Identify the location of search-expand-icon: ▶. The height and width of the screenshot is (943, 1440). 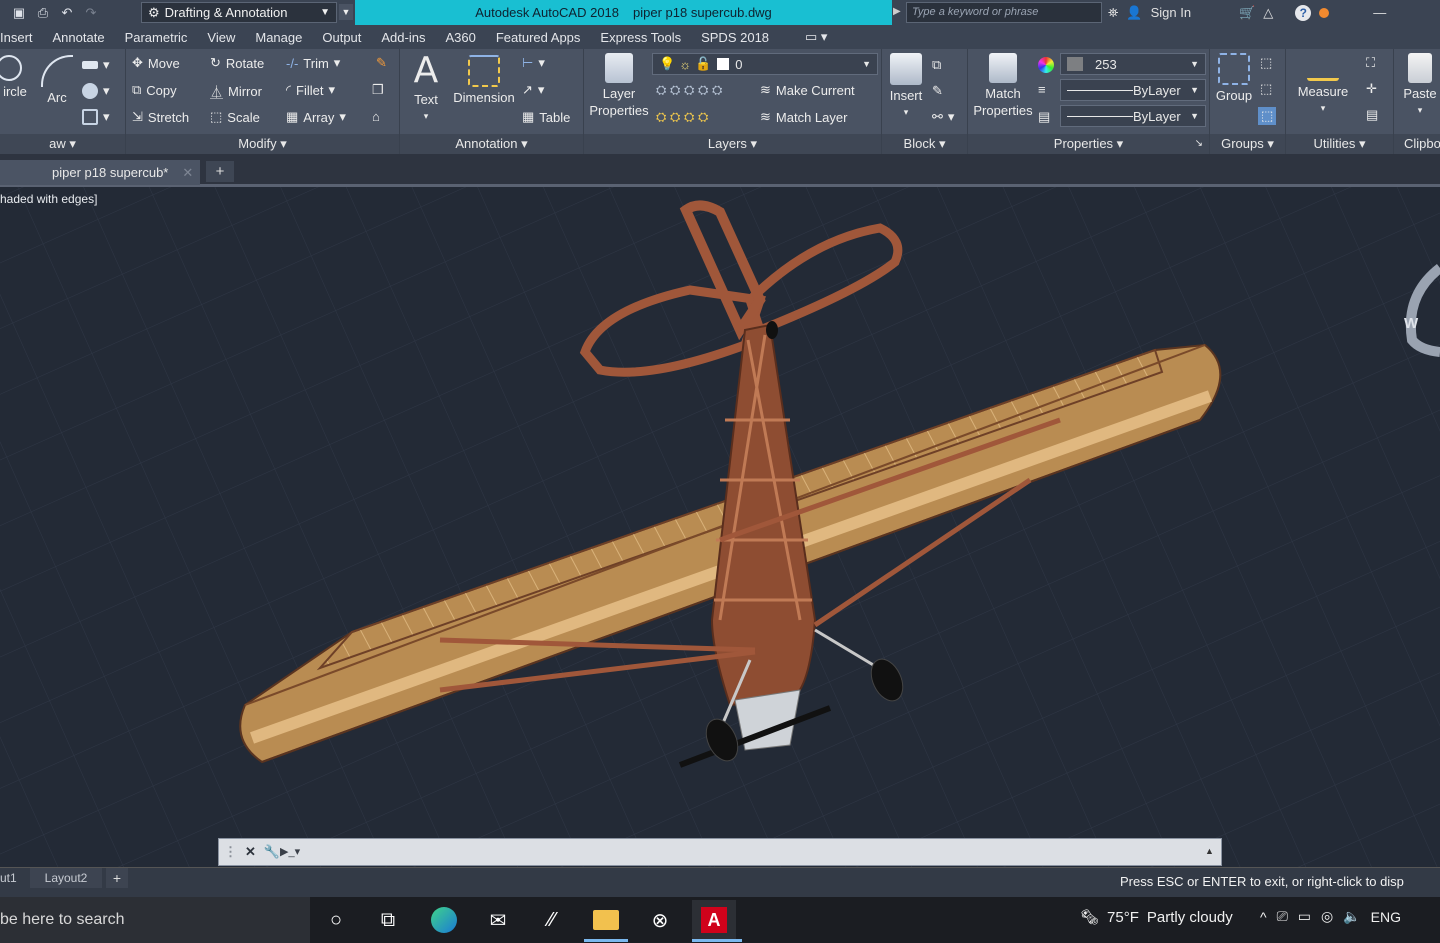
(897, 11).